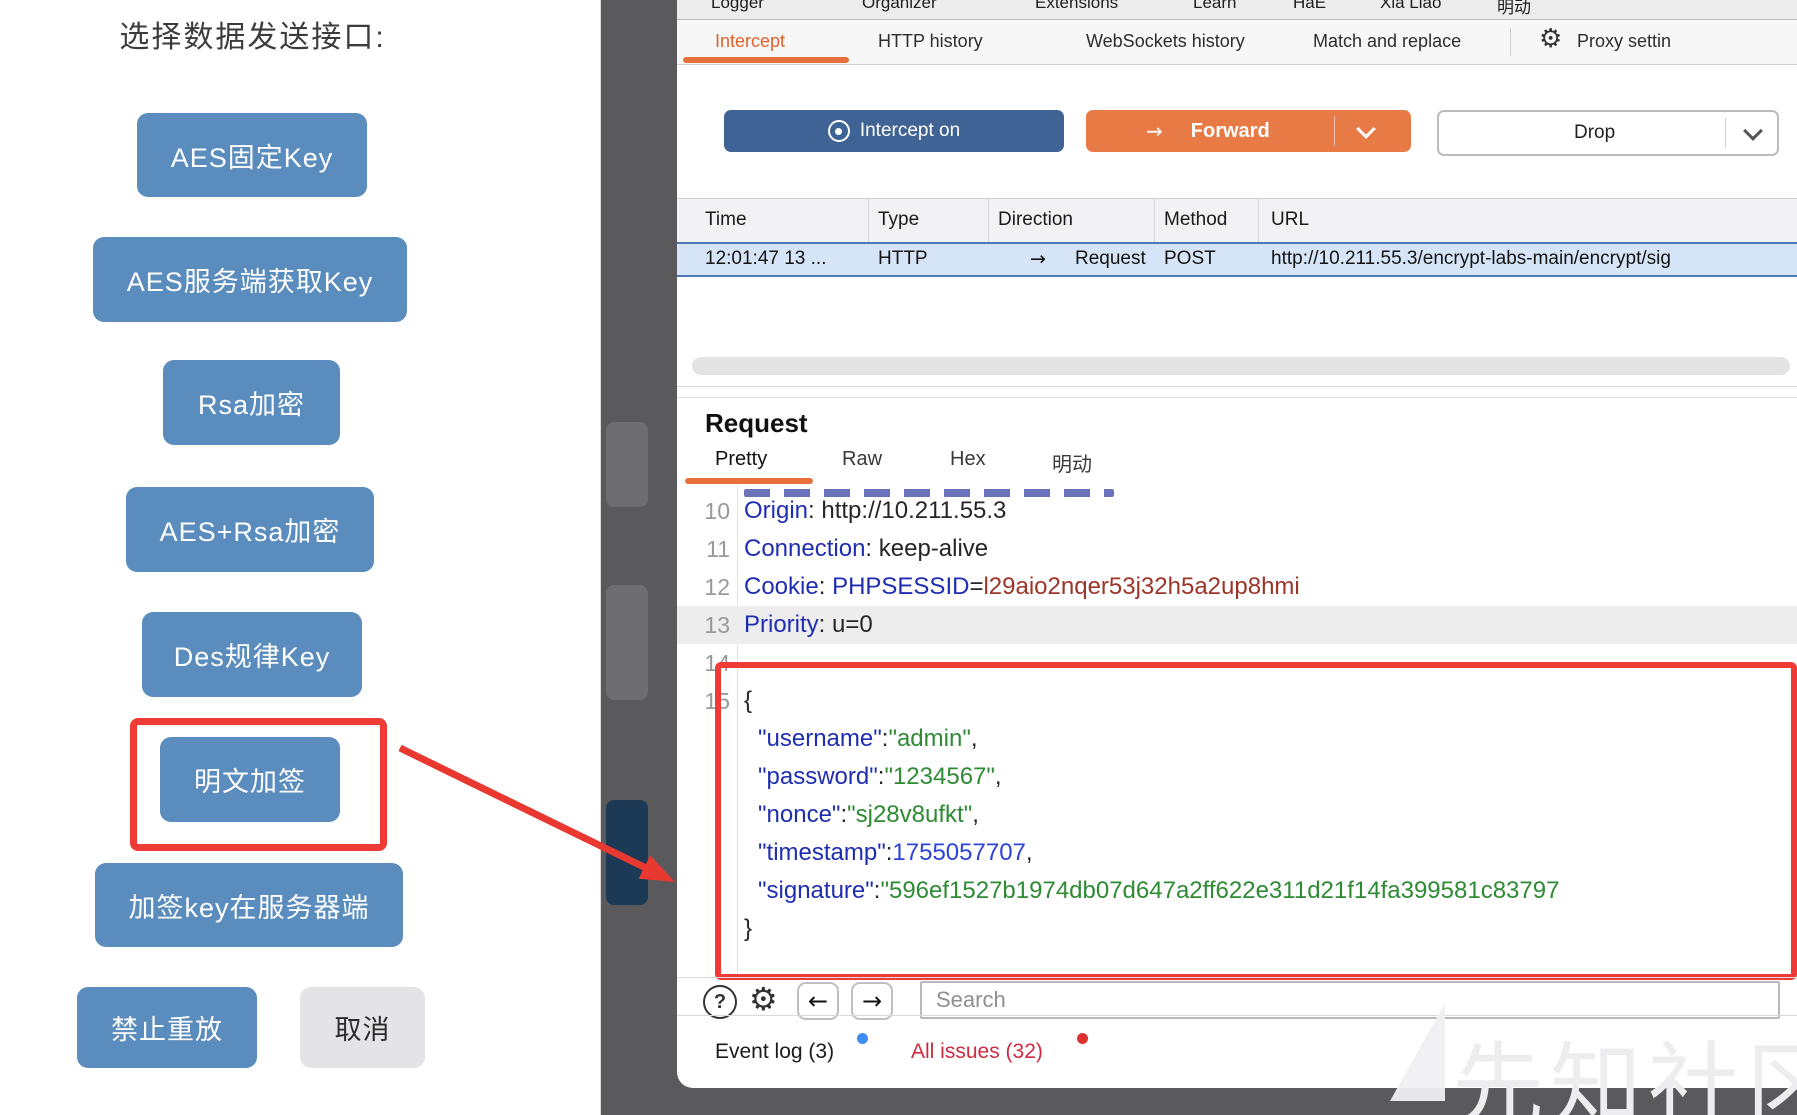 The height and width of the screenshot is (1115, 1797). What do you see at coordinates (1510, 42) in the screenshot?
I see `tab-bar-divider` at bounding box center [1510, 42].